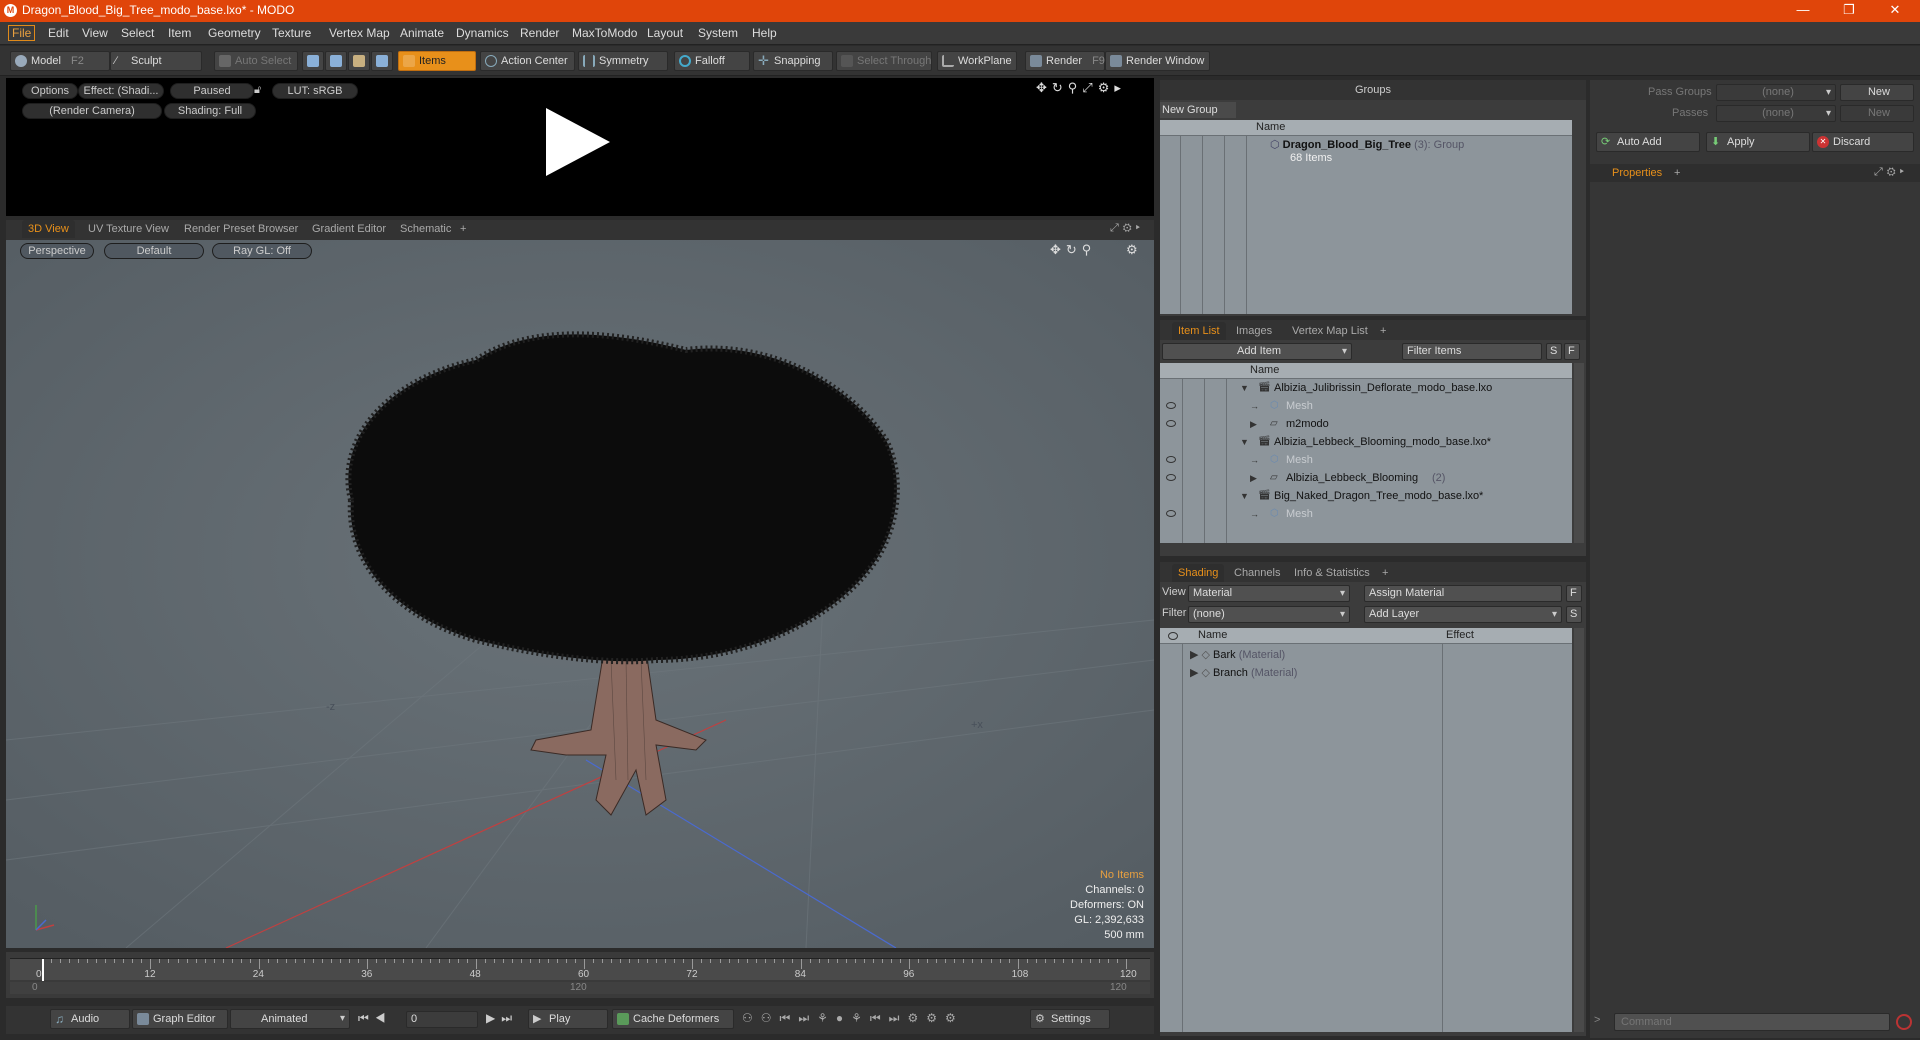  Describe the element at coordinates (290, 1019) in the screenshot. I see `animated-dropdown: Animated` at that location.